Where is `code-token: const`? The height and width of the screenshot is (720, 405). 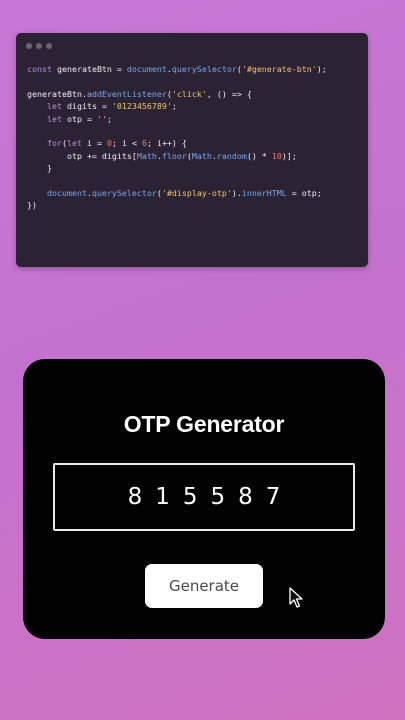
code-token: const is located at coordinates (39, 69).